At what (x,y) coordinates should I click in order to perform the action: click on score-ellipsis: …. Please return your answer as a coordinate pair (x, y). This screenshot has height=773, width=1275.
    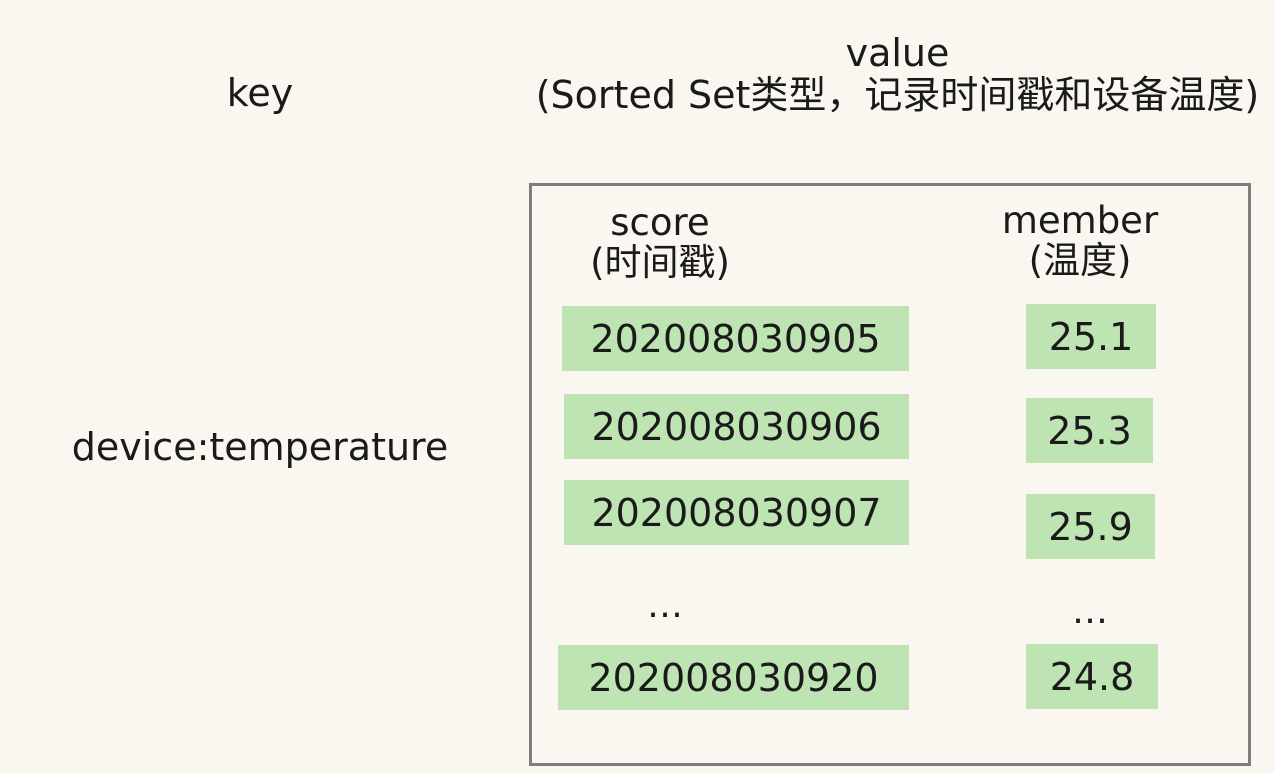
    Looking at the image, I should click on (665, 605).